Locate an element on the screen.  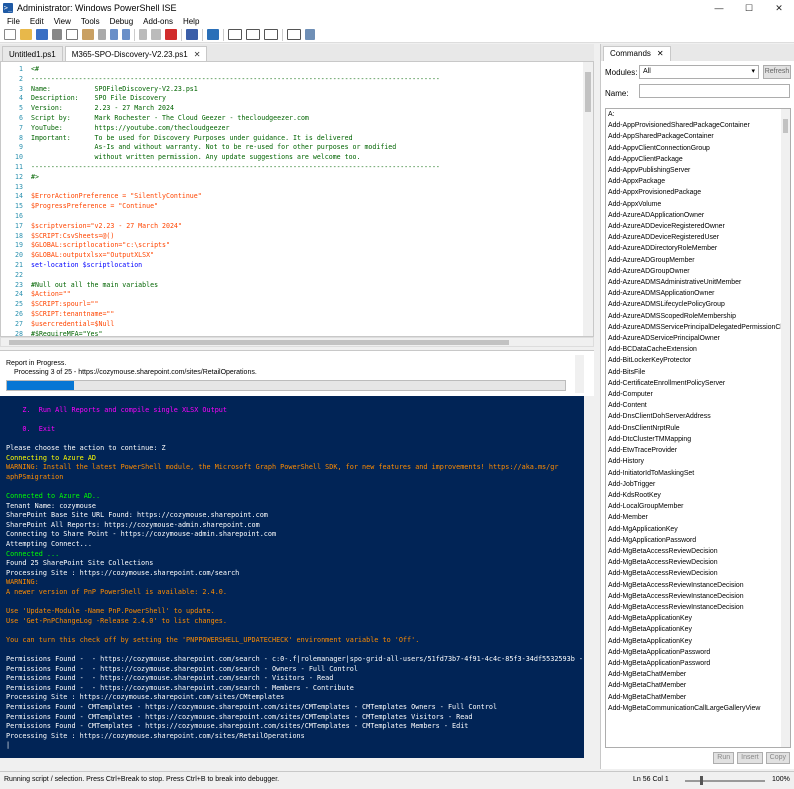
command-list-item: Add-JobTrigger is located at coordinates (698, 484).